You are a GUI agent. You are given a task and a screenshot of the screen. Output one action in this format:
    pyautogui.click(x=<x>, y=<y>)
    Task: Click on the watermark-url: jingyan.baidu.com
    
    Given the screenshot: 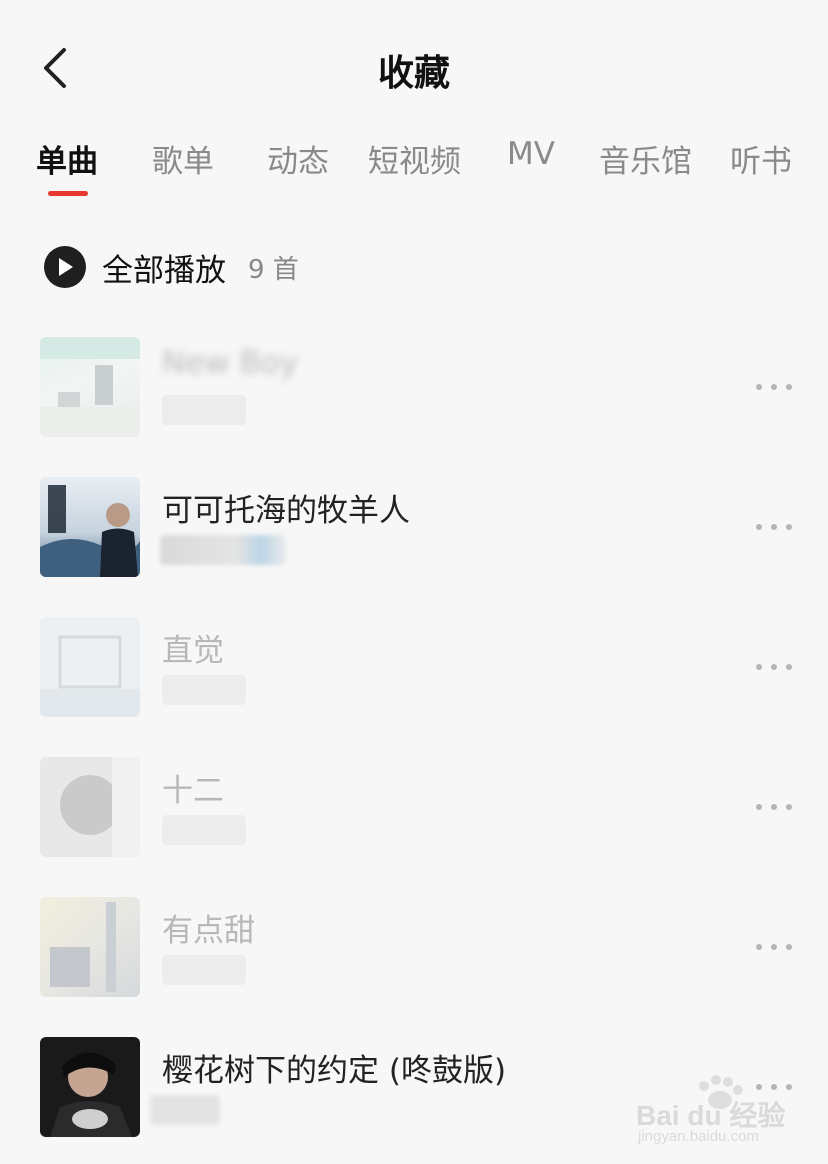 What is the action you would take?
    pyautogui.click(x=698, y=1136)
    